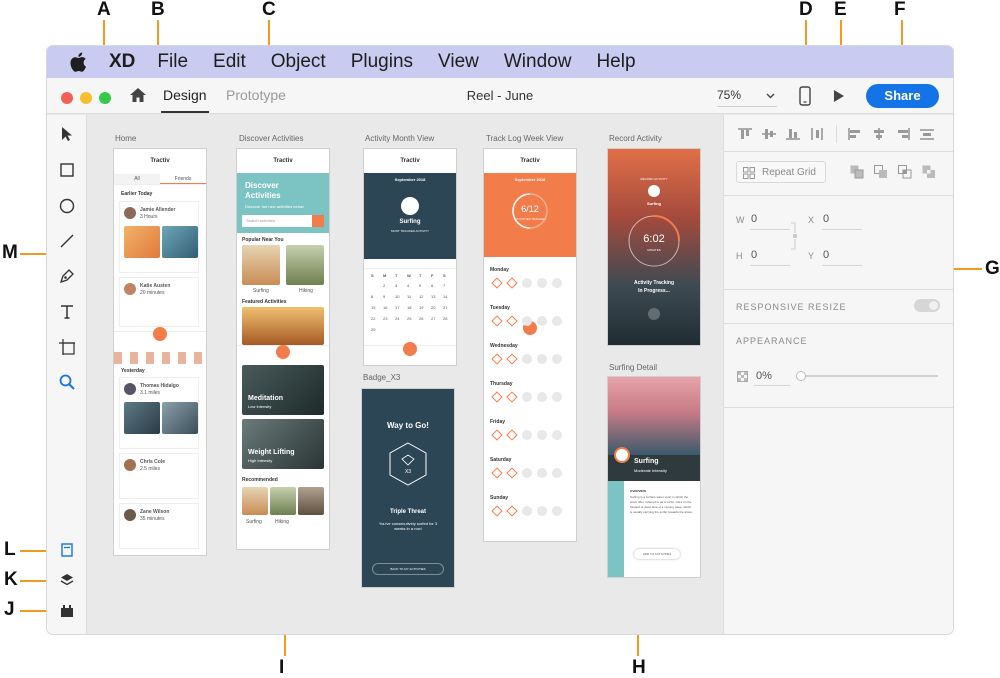  Describe the element at coordinates (67, 241) in the screenshot. I see `line-tool` at that location.